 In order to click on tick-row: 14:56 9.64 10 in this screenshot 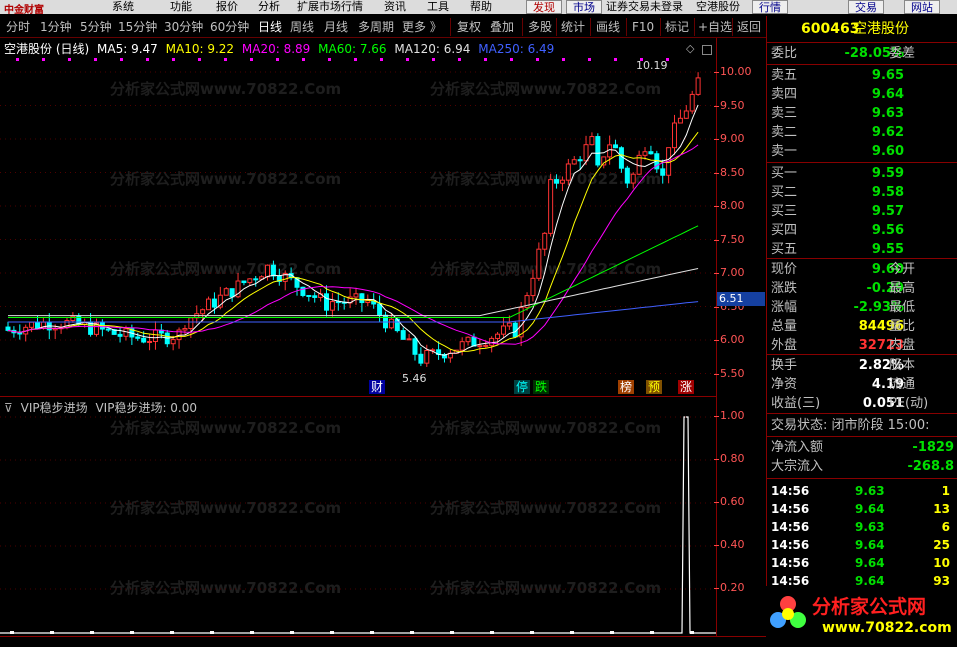, I will do `click(862, 563)`.